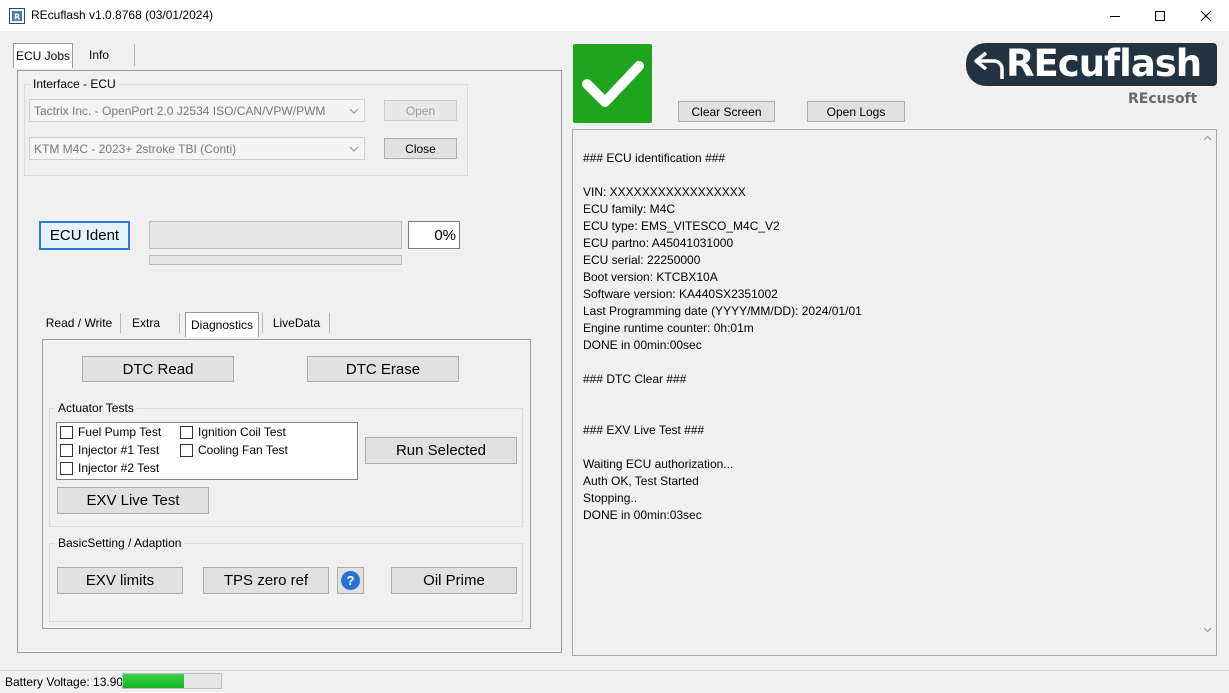  I want to click on log-line: ECU partno: A45041031000, so click(658, 243).